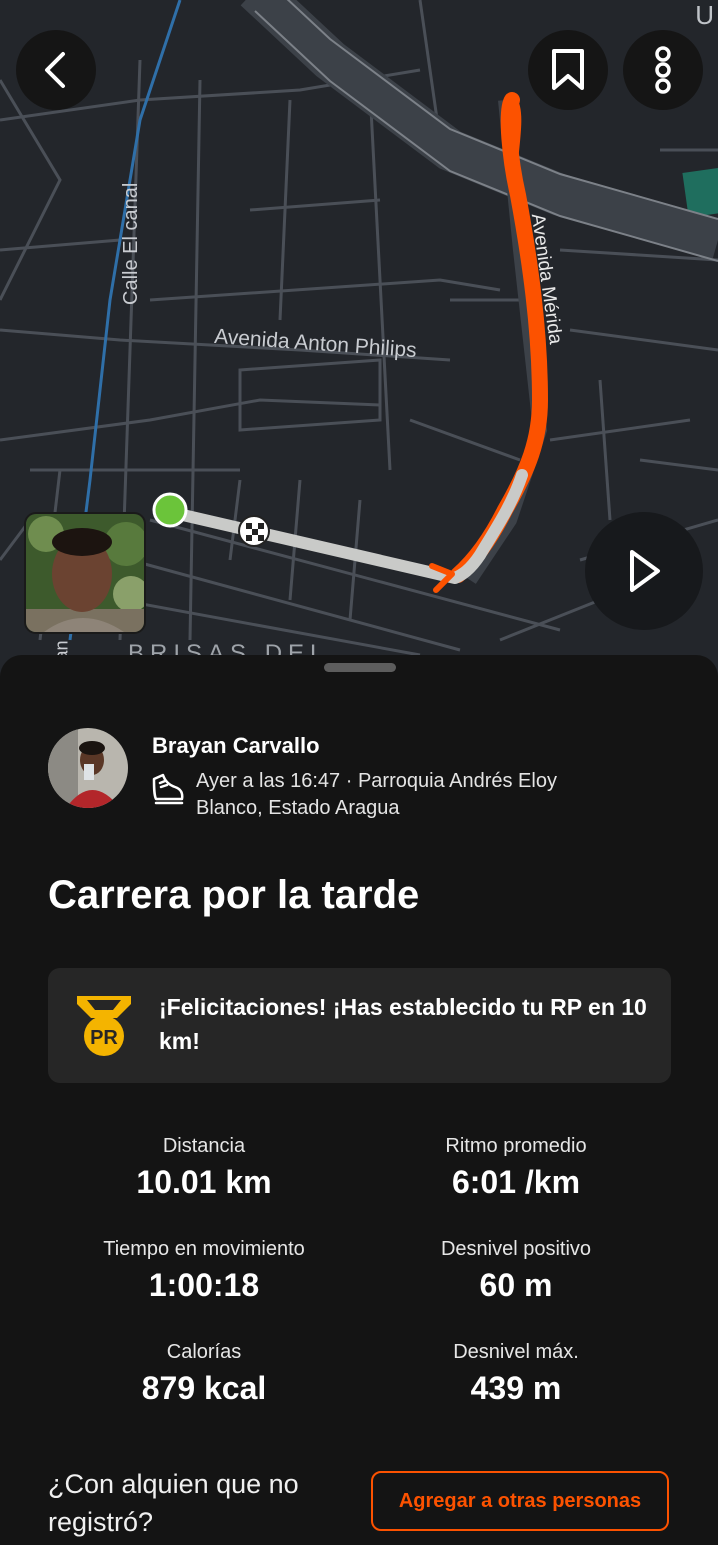 The height and width of the screenshot is (1545, 718). Describe the element at coordinates (168, 789) in the screenshot. I see `running-shoe-icon` at that location.